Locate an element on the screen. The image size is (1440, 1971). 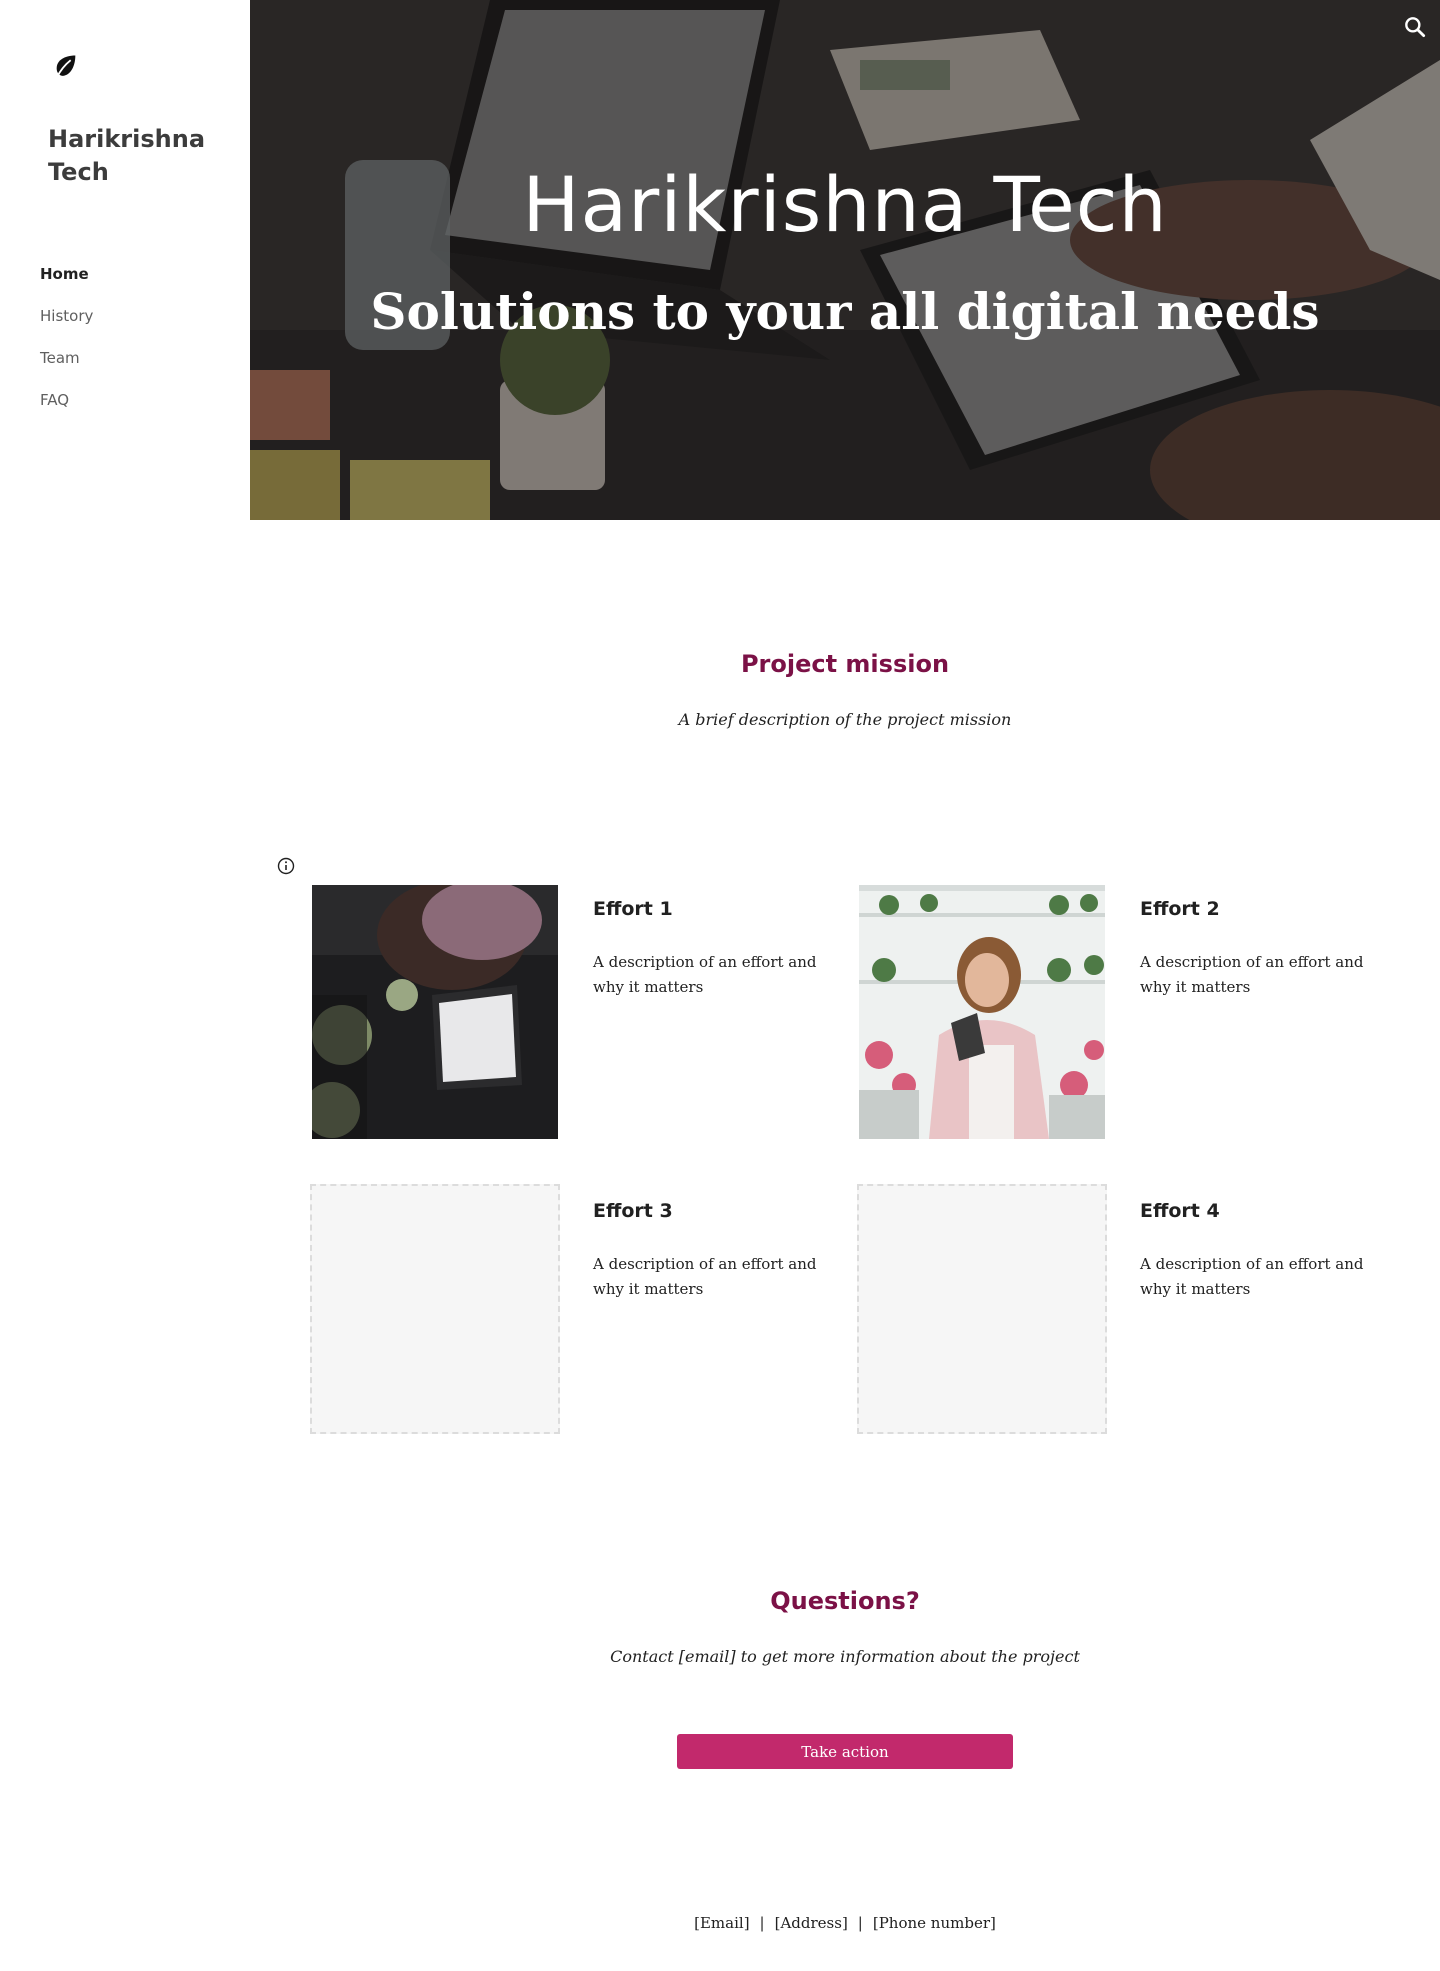
footer-phone: [Phone number] is located at coordinates (934, 1923).